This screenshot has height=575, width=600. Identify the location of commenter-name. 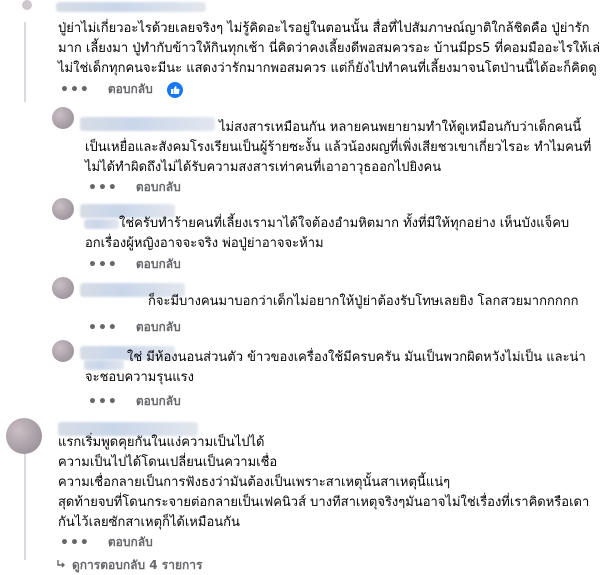
(131, 7).